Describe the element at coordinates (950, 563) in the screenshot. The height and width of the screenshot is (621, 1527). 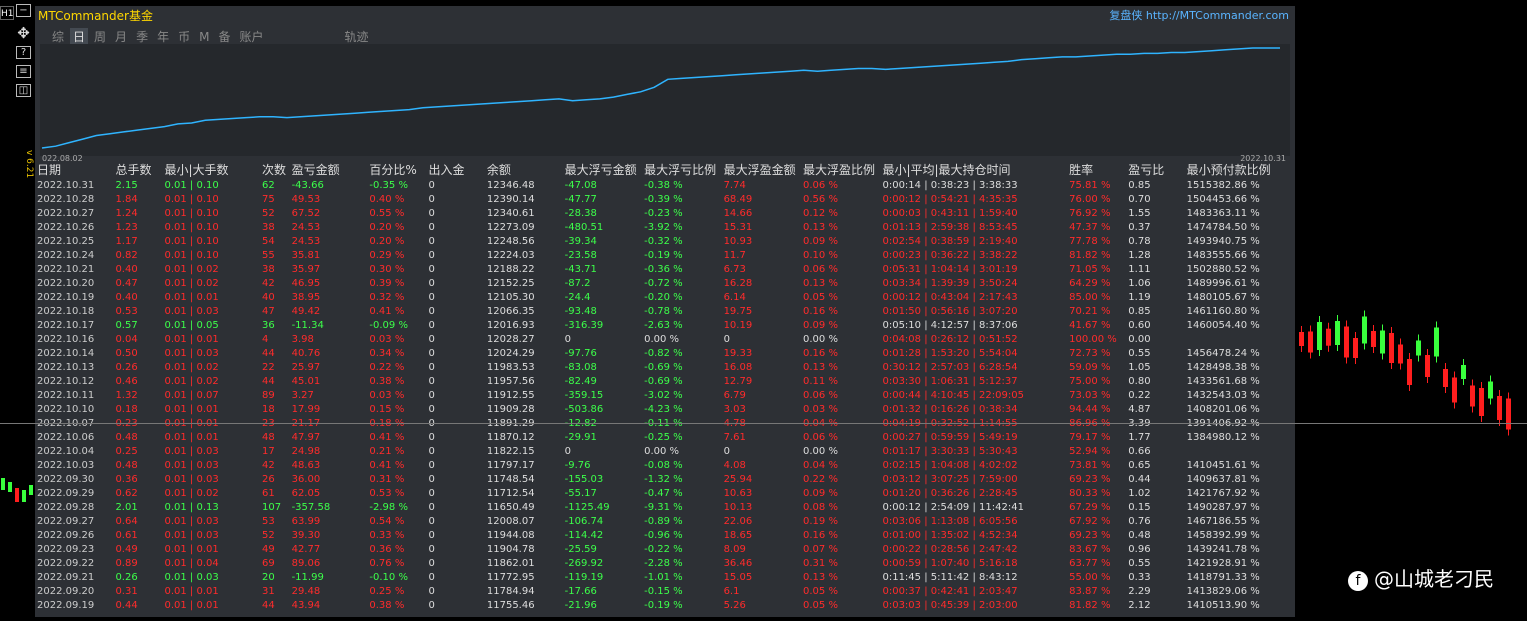
I see `table-cell: 0:00:59 | 1:07:40 | 5:16:18` at that location.